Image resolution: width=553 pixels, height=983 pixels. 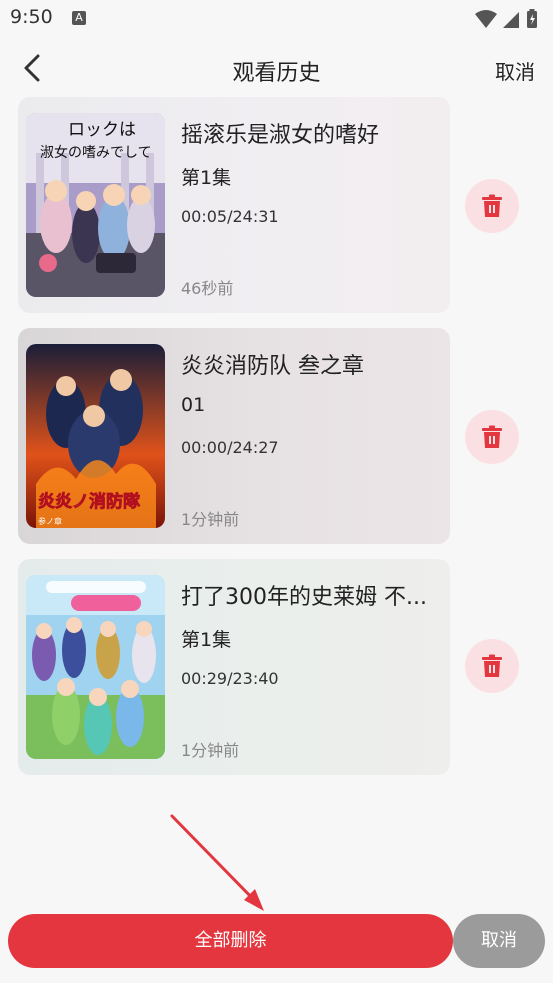 I want to click on poster-image: 炎炎ノ消防隊 参ノ章, so click(x=95, y=436).